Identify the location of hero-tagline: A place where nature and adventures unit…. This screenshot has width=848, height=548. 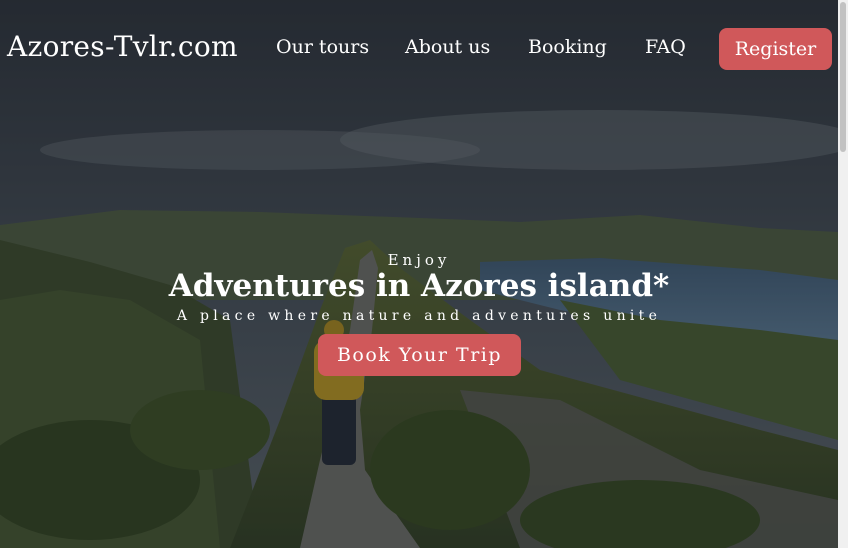
(419, 316).